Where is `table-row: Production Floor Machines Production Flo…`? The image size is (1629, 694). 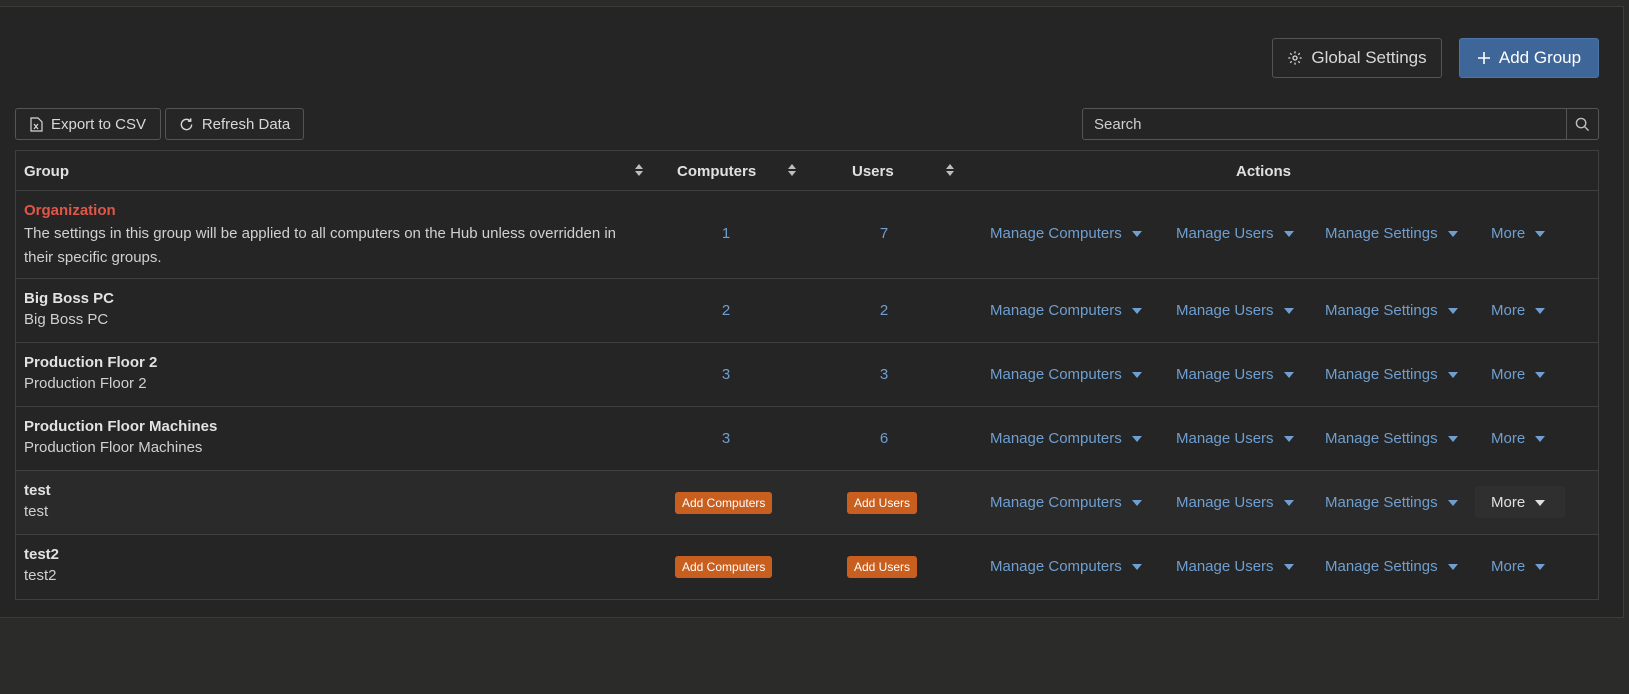
table-row: Production Floor Machines Production Flo… is located at coordinates (807, 439).